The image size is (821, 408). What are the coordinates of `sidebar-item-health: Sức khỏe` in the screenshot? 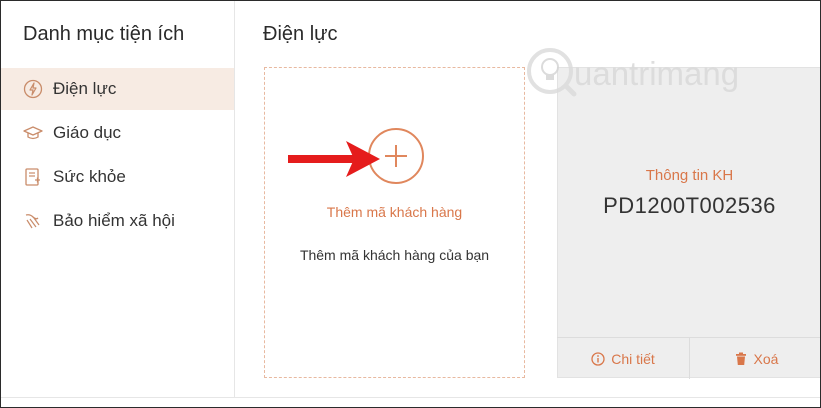 It's located at (117, 177).